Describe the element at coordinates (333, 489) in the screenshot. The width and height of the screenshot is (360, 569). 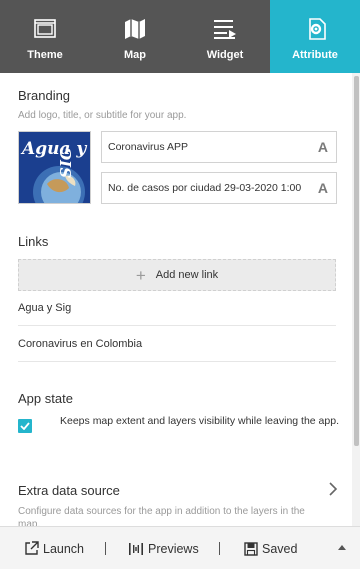
I see `chevron-right-icon` at that location.